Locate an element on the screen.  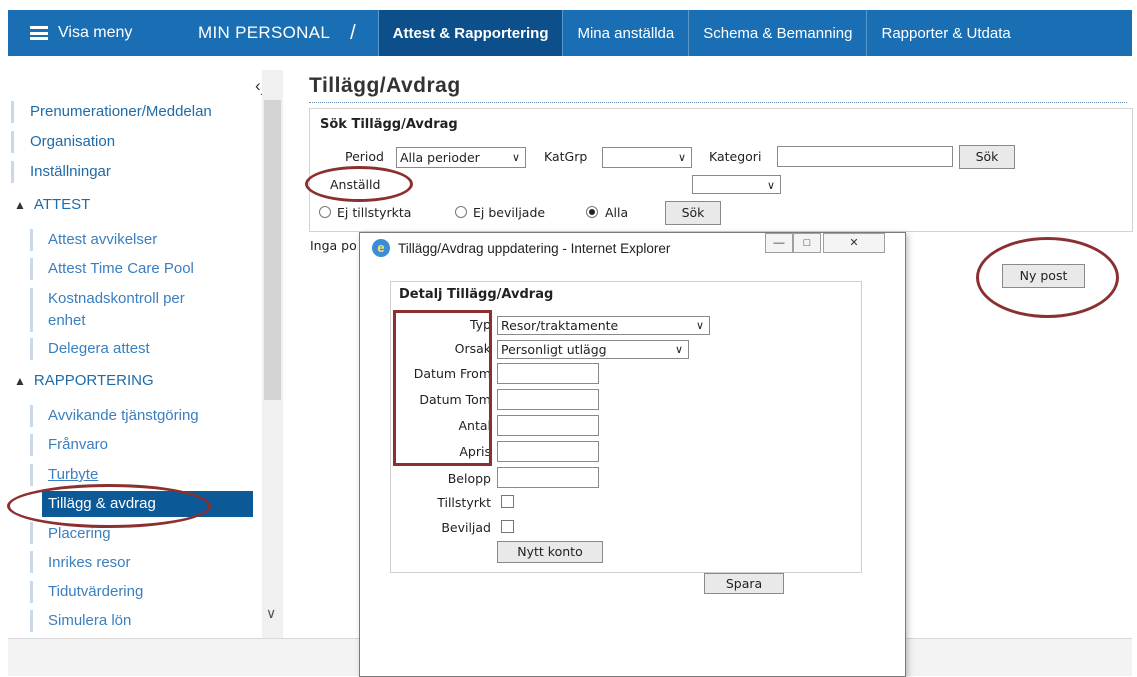
section-label: RAPPORTERING is located at coordinates (93, 380).